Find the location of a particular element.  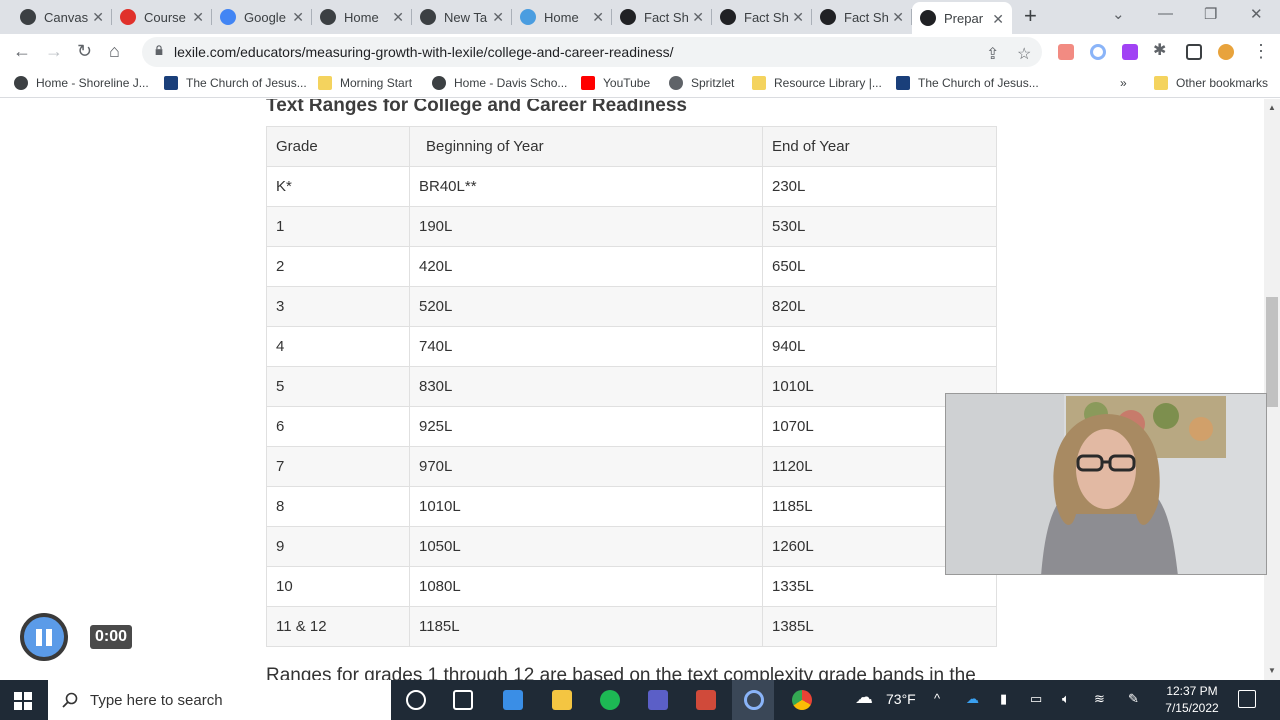

table-cell: 1080L is located at coordinates (586, 586).